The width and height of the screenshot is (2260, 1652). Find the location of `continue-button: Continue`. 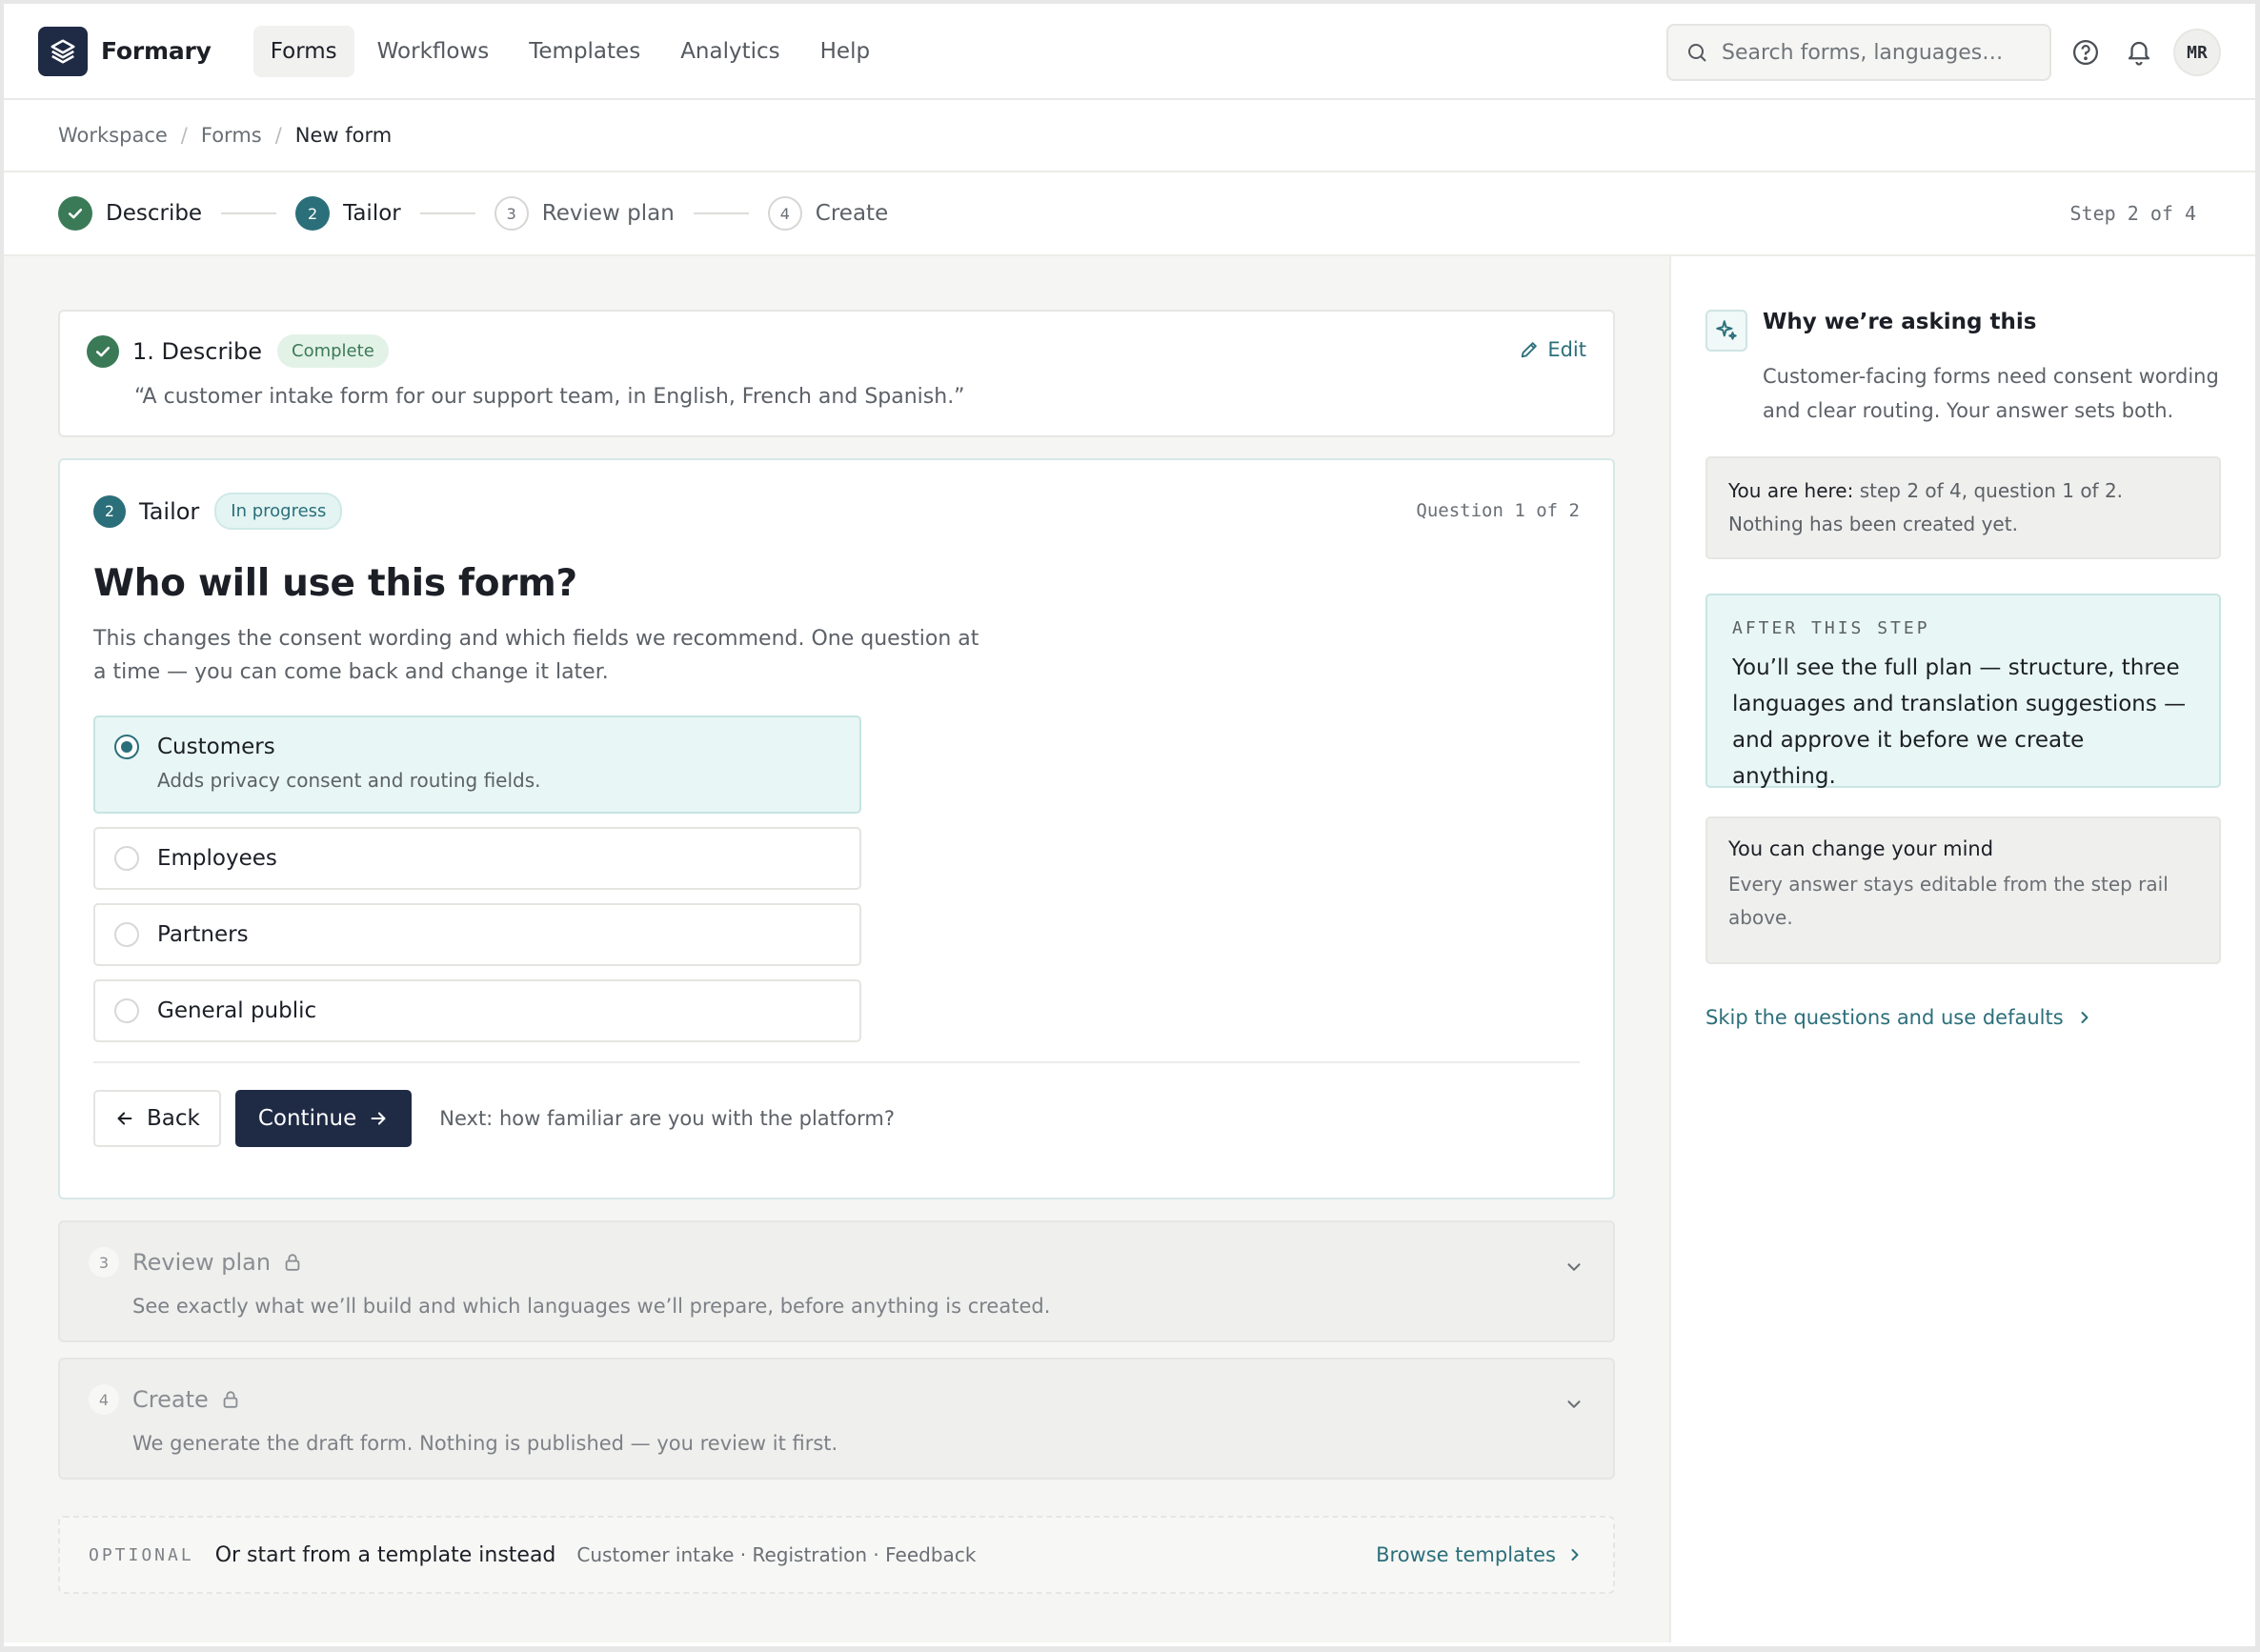

continue-button: Continue is located at coordinates (323, 1118).